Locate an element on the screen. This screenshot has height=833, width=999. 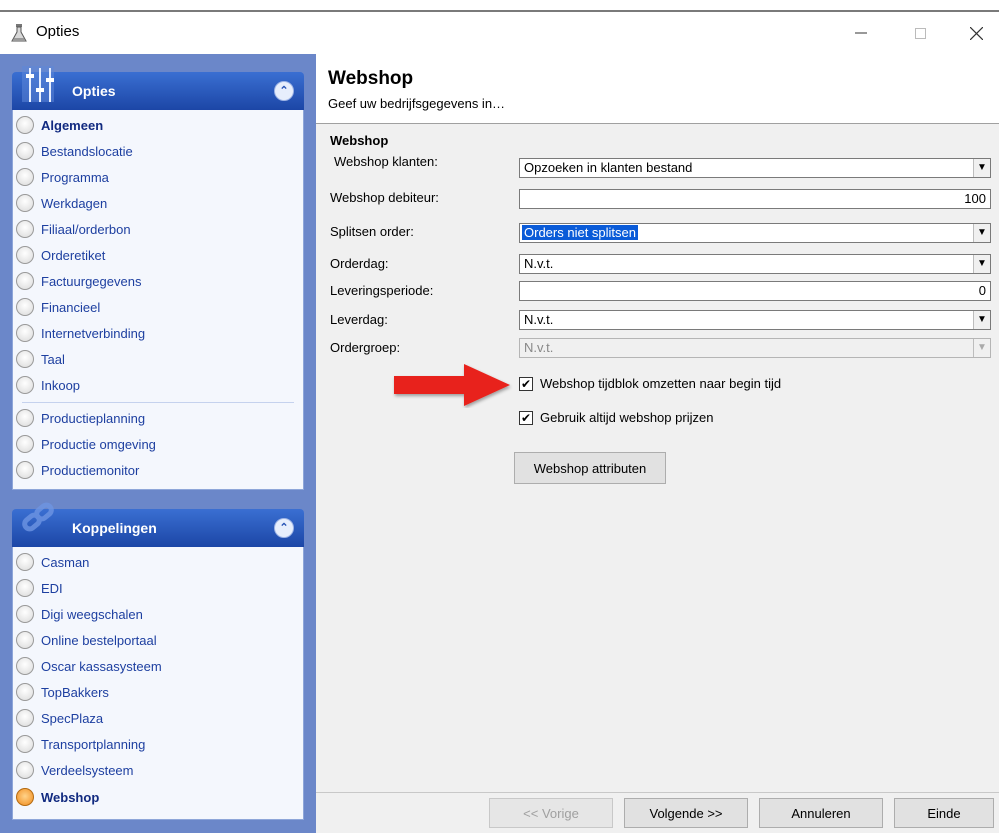
ordergroep-label: Ordergroep: is located at coordinates (365, 347).